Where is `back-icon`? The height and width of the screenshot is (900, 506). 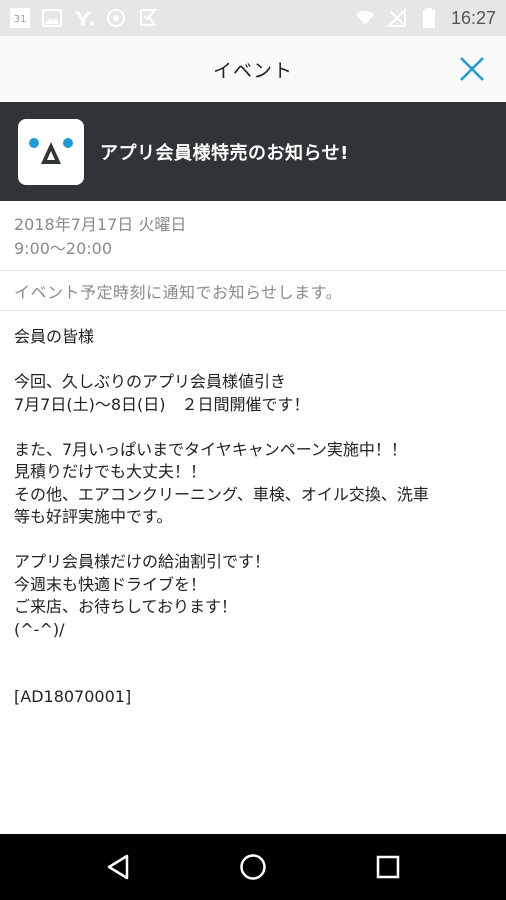 back-icon is located at coordinates (117, 867).